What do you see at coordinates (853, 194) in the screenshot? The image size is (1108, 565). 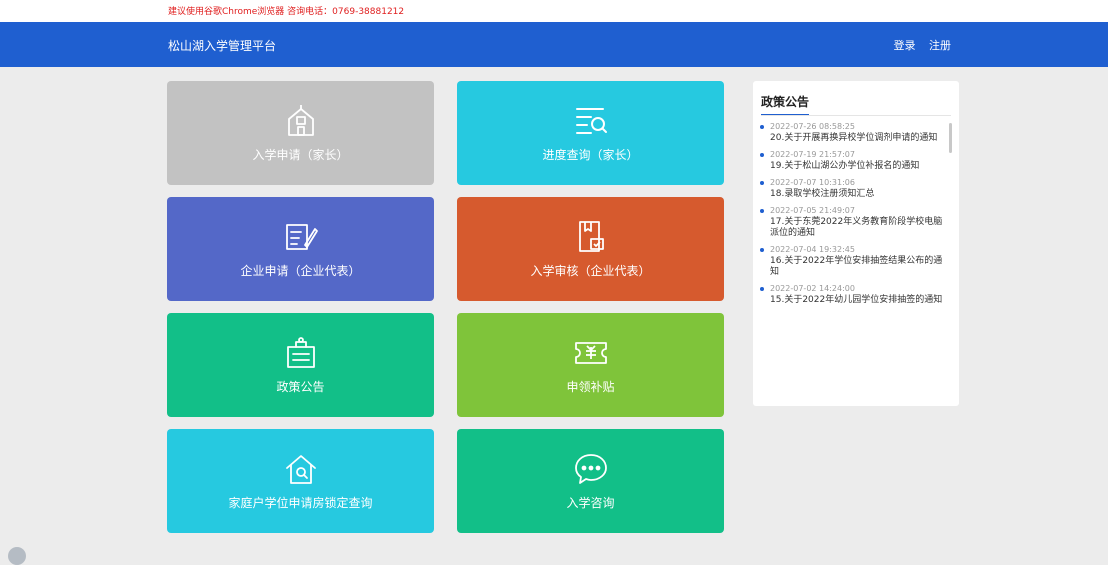 I see `item-title-link: 18.录取学校注册须知汇总` at bounding box center [853, 194].